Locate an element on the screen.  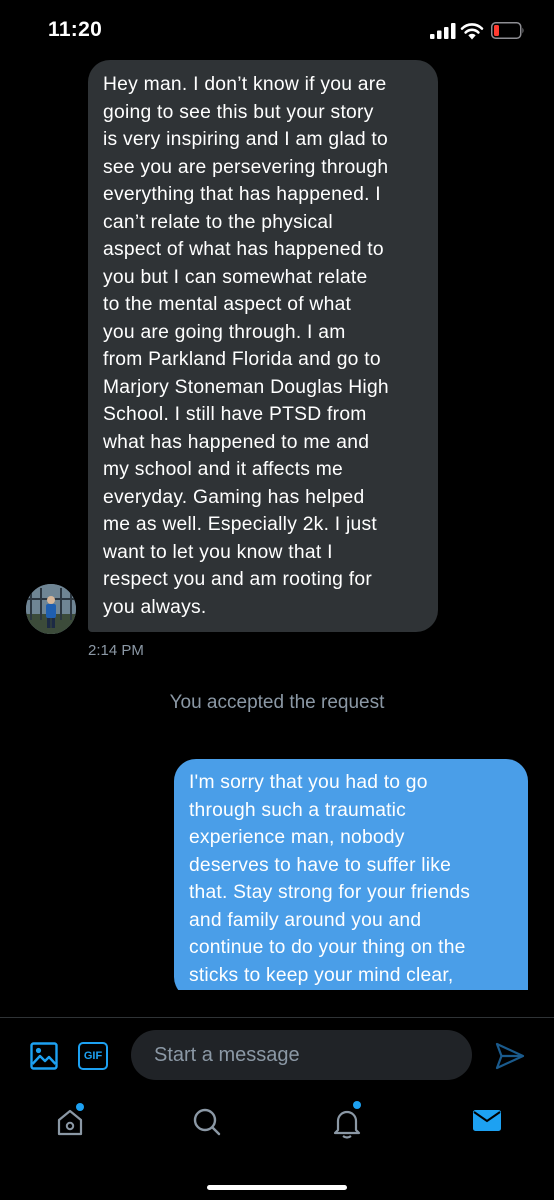
cellular-signal-icon is located at coordinates (443, 31).